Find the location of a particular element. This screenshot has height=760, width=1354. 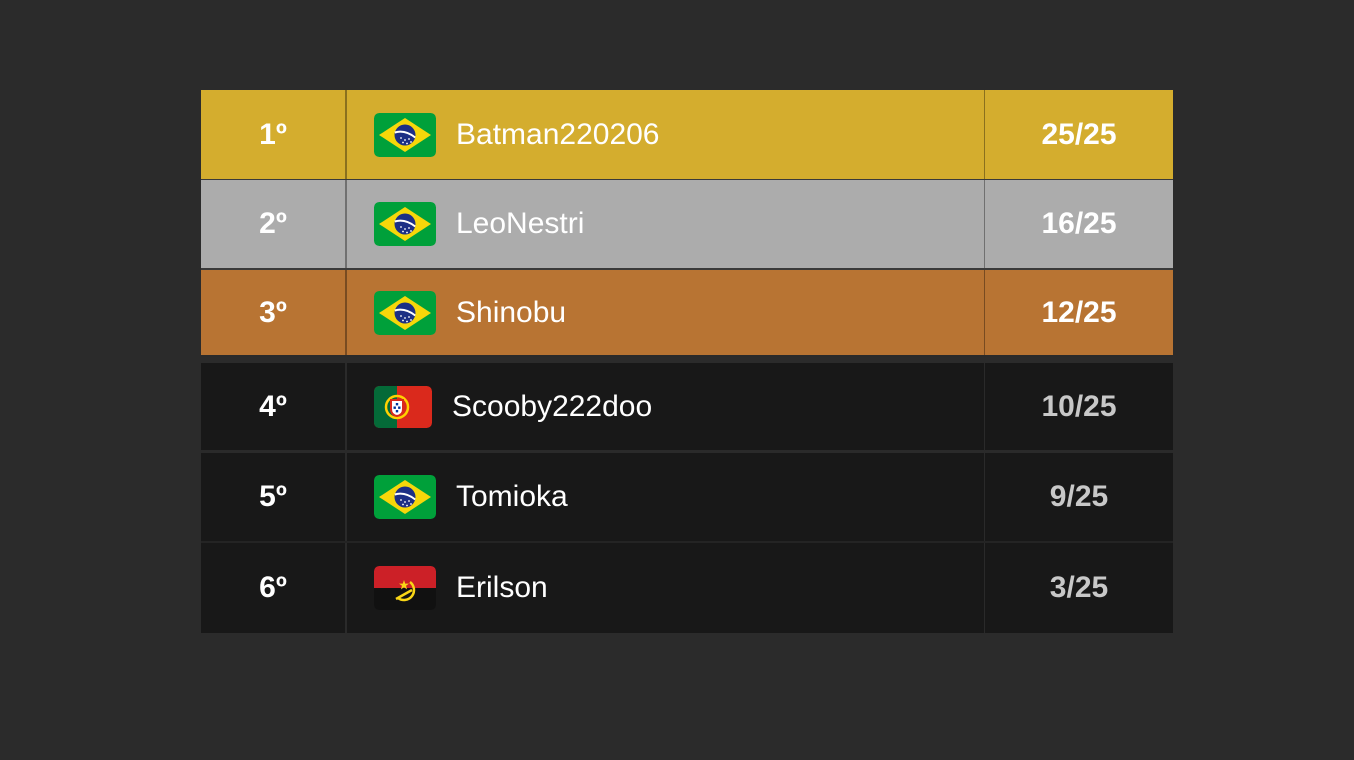

player-cell: Erilson is located at coordinates (666, 588).